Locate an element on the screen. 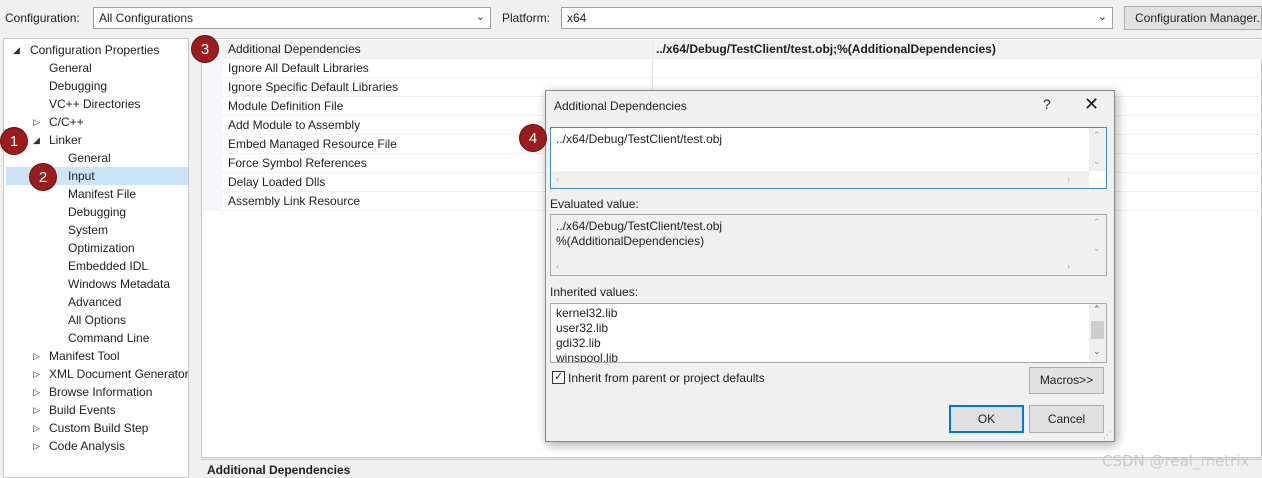 The image size is (1262, 478). property-name: Force Symbol References is located at coordinates (297, 163).